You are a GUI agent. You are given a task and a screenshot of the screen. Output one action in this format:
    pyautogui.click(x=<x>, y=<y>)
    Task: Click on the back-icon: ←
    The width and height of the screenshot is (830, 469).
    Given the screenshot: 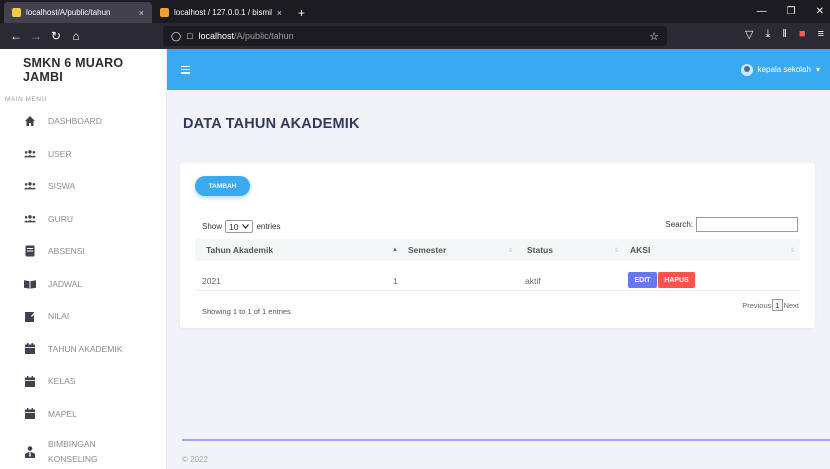 What is the action you would take?
    pyautogui.click(x=16, y=36)
    